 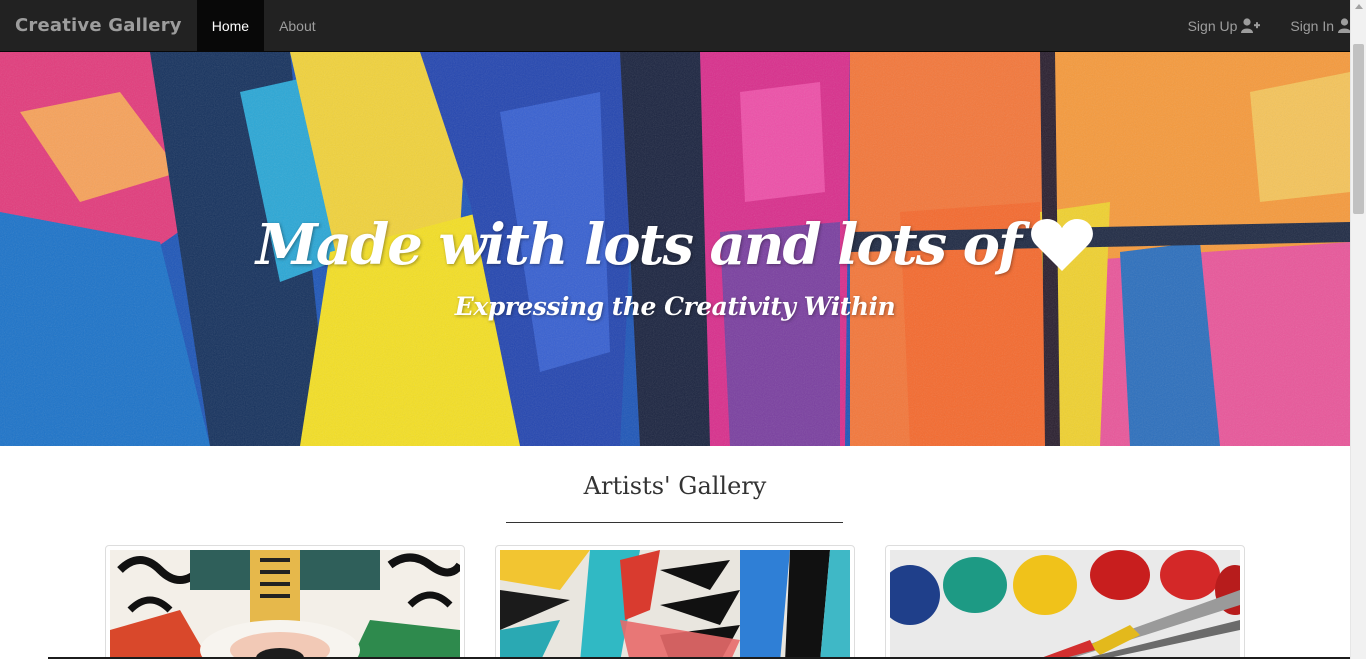 I want to click on user-plus-icon, so click(x=1251, y=25).